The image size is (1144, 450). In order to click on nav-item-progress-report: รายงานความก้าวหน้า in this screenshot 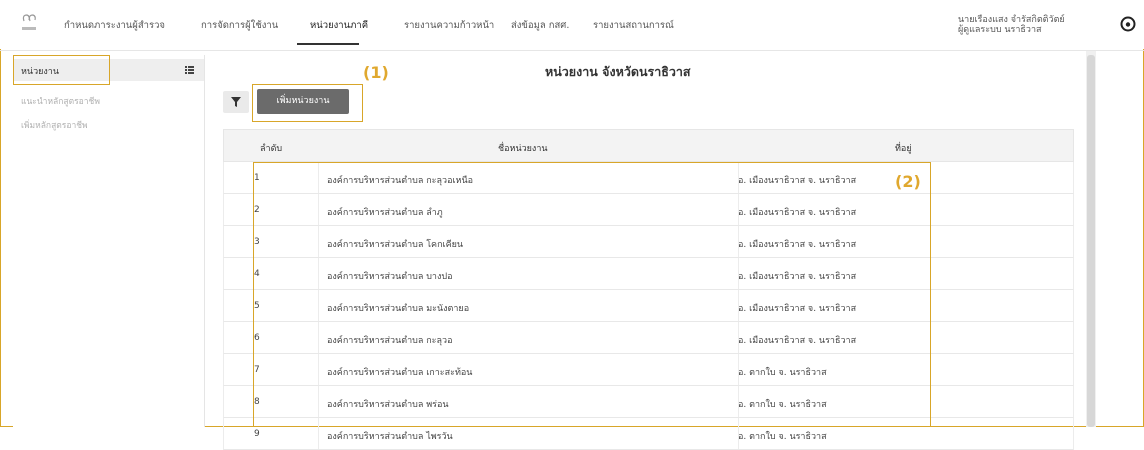, I will do `click(449, 25)`.